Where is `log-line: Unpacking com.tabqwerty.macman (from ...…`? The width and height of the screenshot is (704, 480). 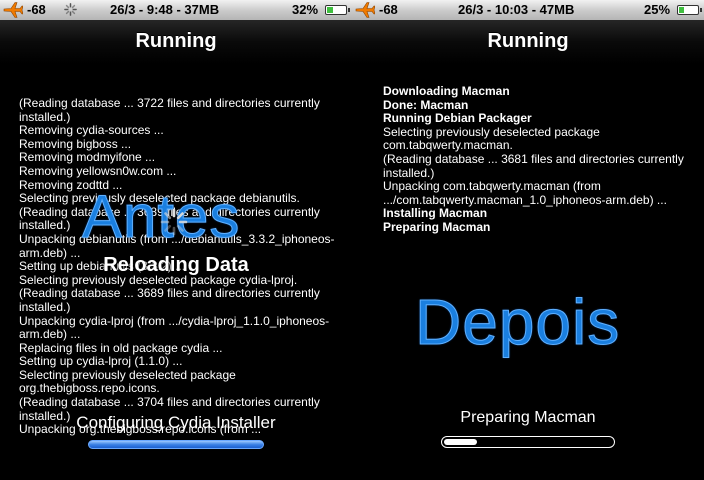
log-line: Unpacking com.tabqwerty.macman (from ...… is located at coordinates (525, 193).